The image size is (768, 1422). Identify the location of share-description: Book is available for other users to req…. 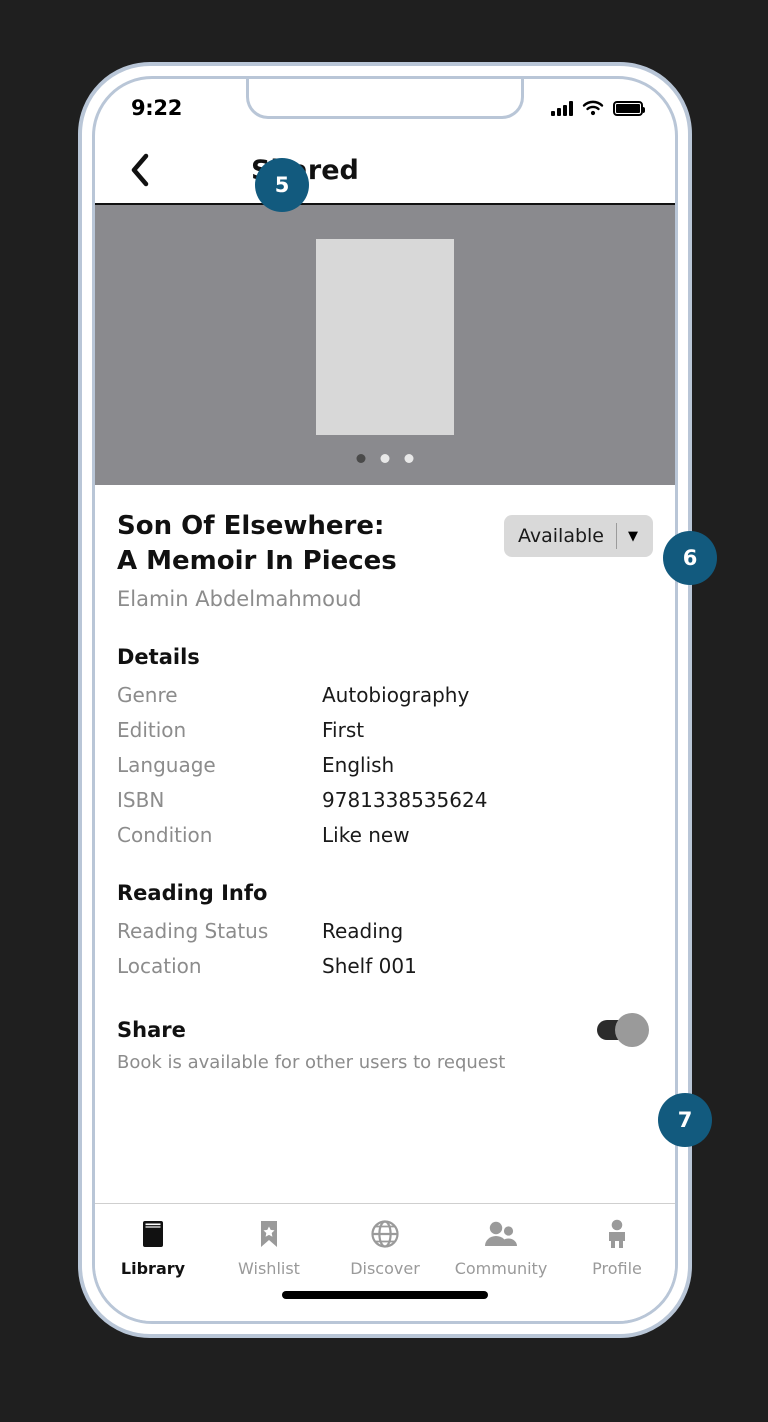
(311, 1063).